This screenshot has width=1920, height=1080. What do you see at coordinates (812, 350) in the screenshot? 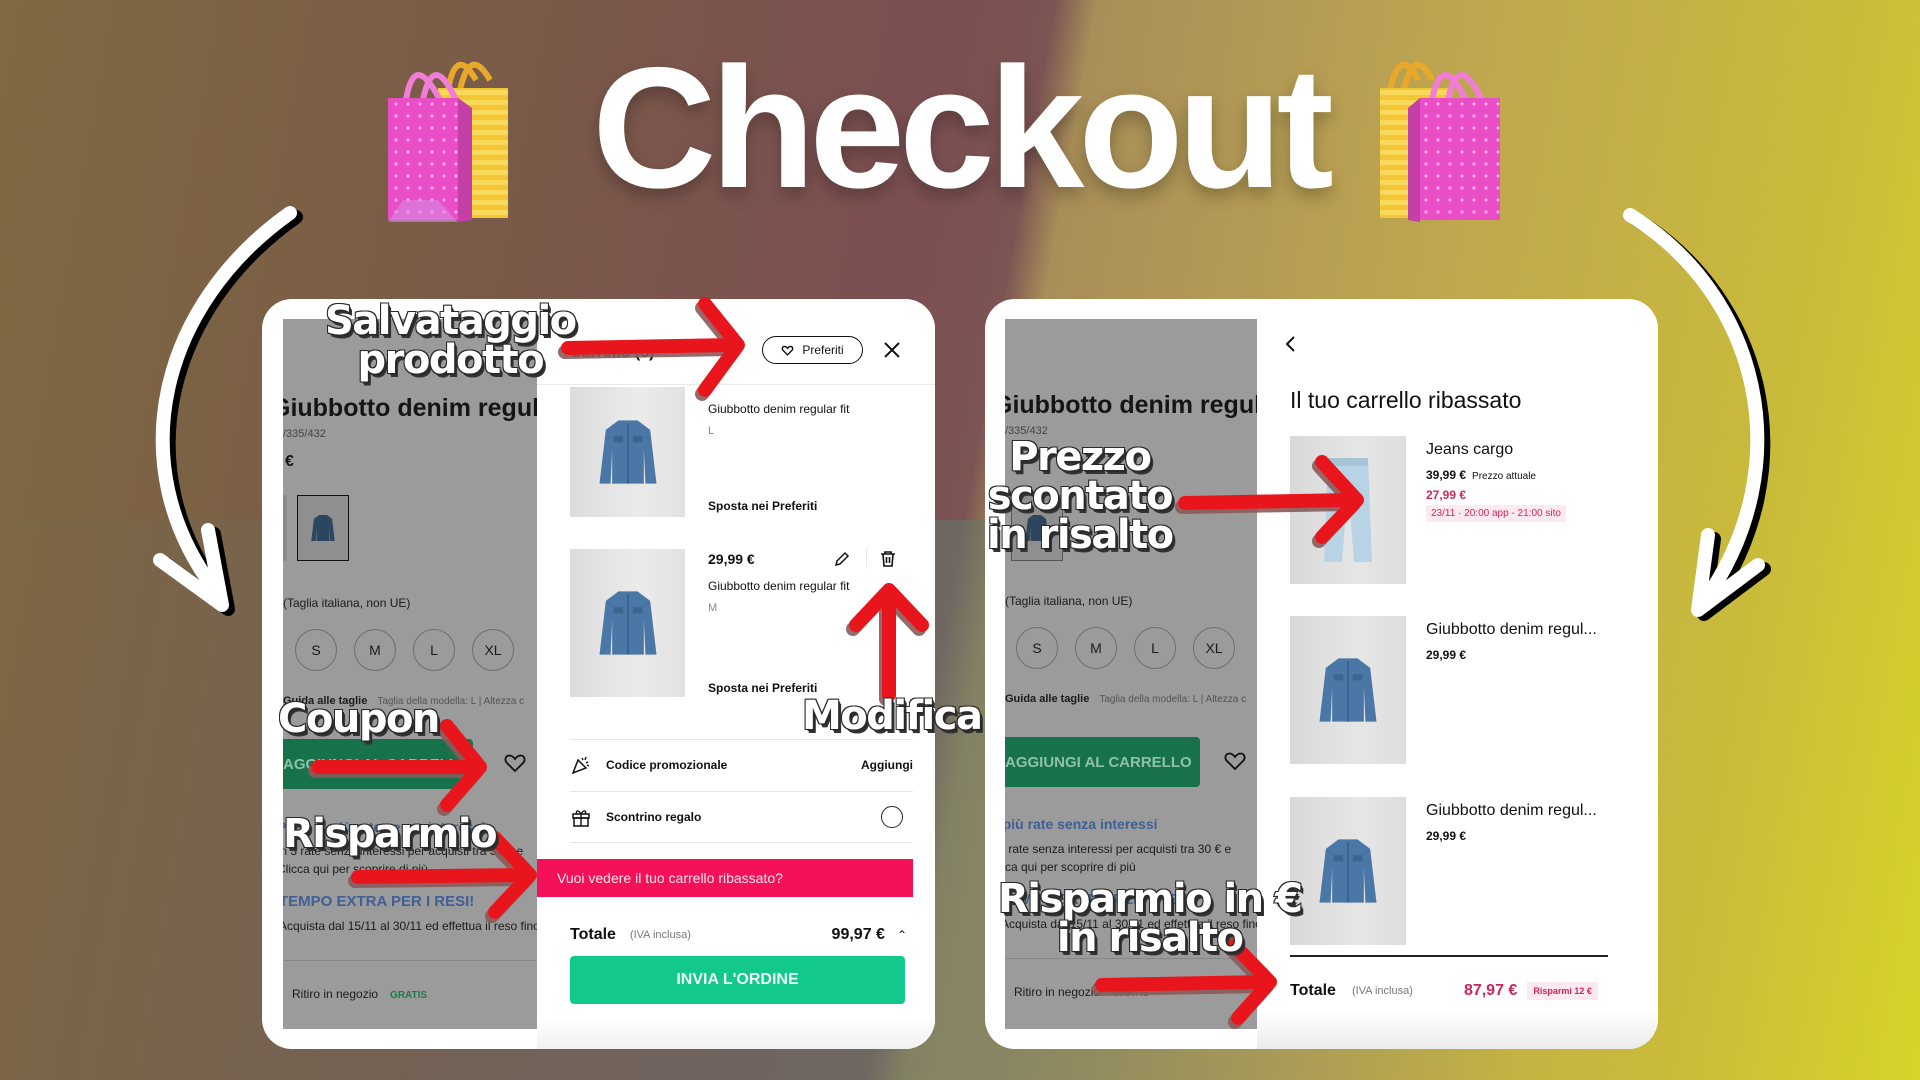
I see `favorites-button: Preferiti` at bounding box center [812, 350].